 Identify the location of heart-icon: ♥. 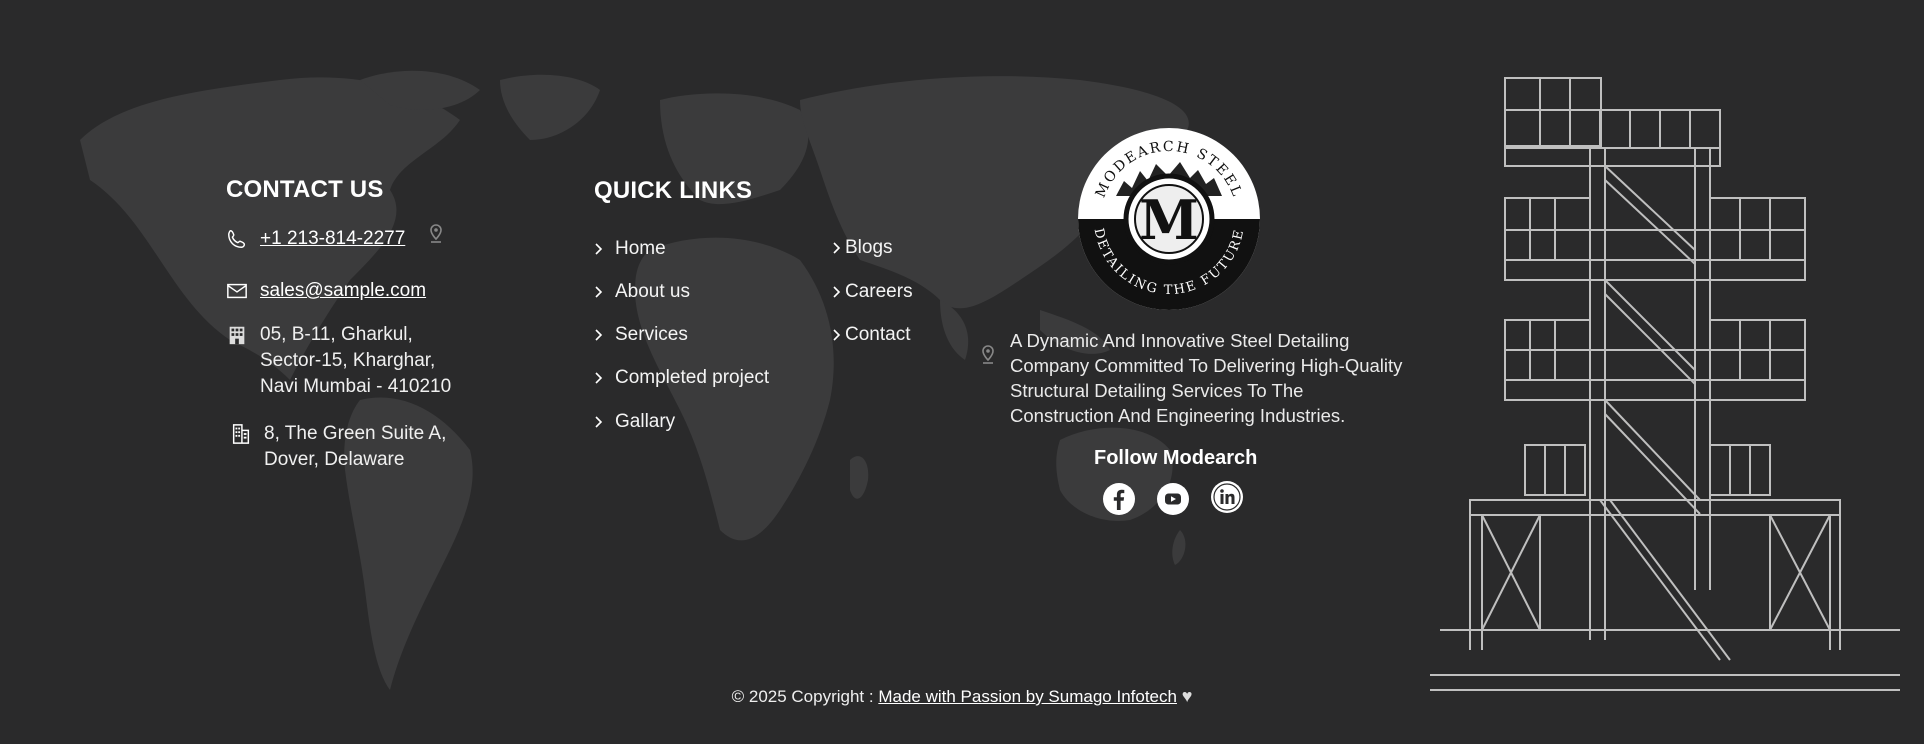
(1187, 696).